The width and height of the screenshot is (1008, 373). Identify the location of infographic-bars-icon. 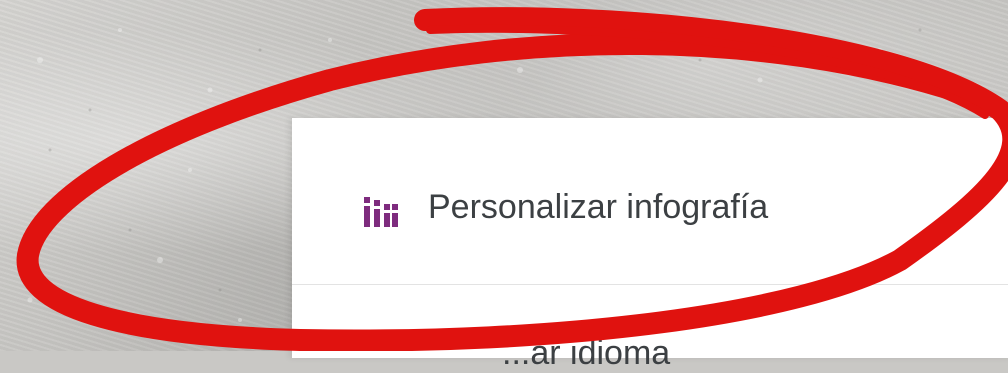
(381, 212).